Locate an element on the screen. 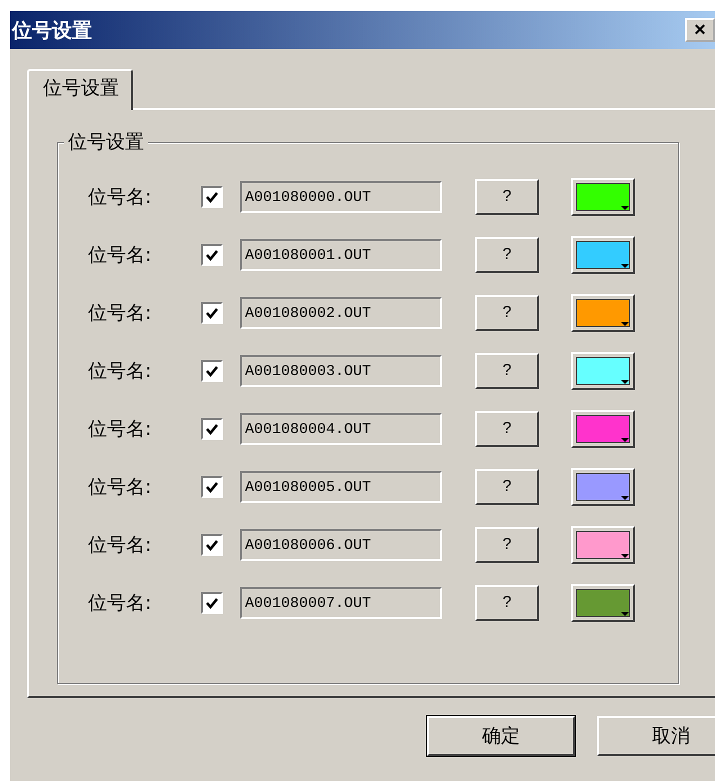 Image resolution: width=715 pixels, height=781 pixels. close-button: × is located at coordinates (700, 30).